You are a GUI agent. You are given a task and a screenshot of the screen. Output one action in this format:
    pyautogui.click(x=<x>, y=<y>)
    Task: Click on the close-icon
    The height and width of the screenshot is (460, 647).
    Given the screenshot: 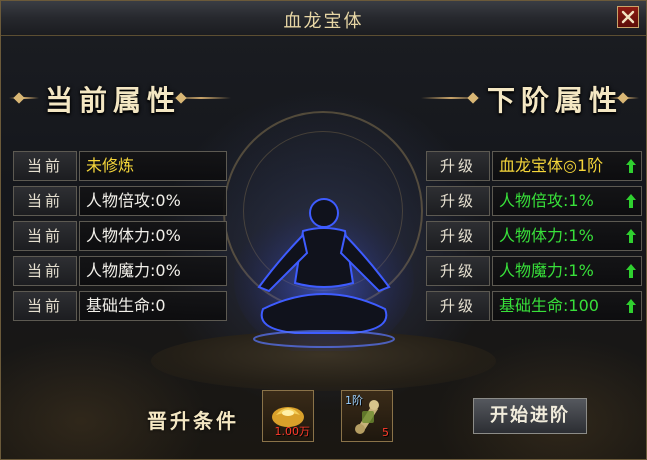 What is the action you would take?
    pyautogui.click(x=628, y=17)
    